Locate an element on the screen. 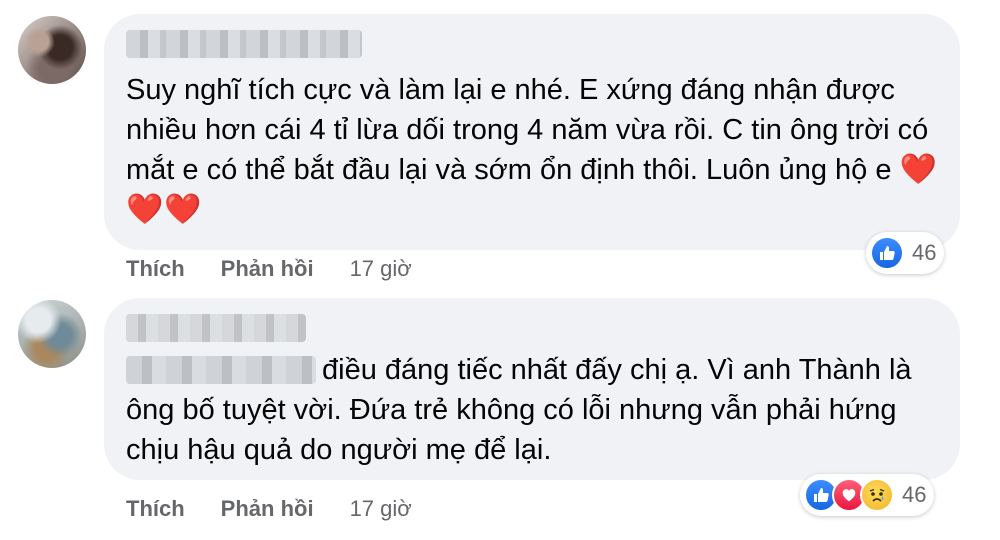  blurred-mention is located at coordinates (221, 370).